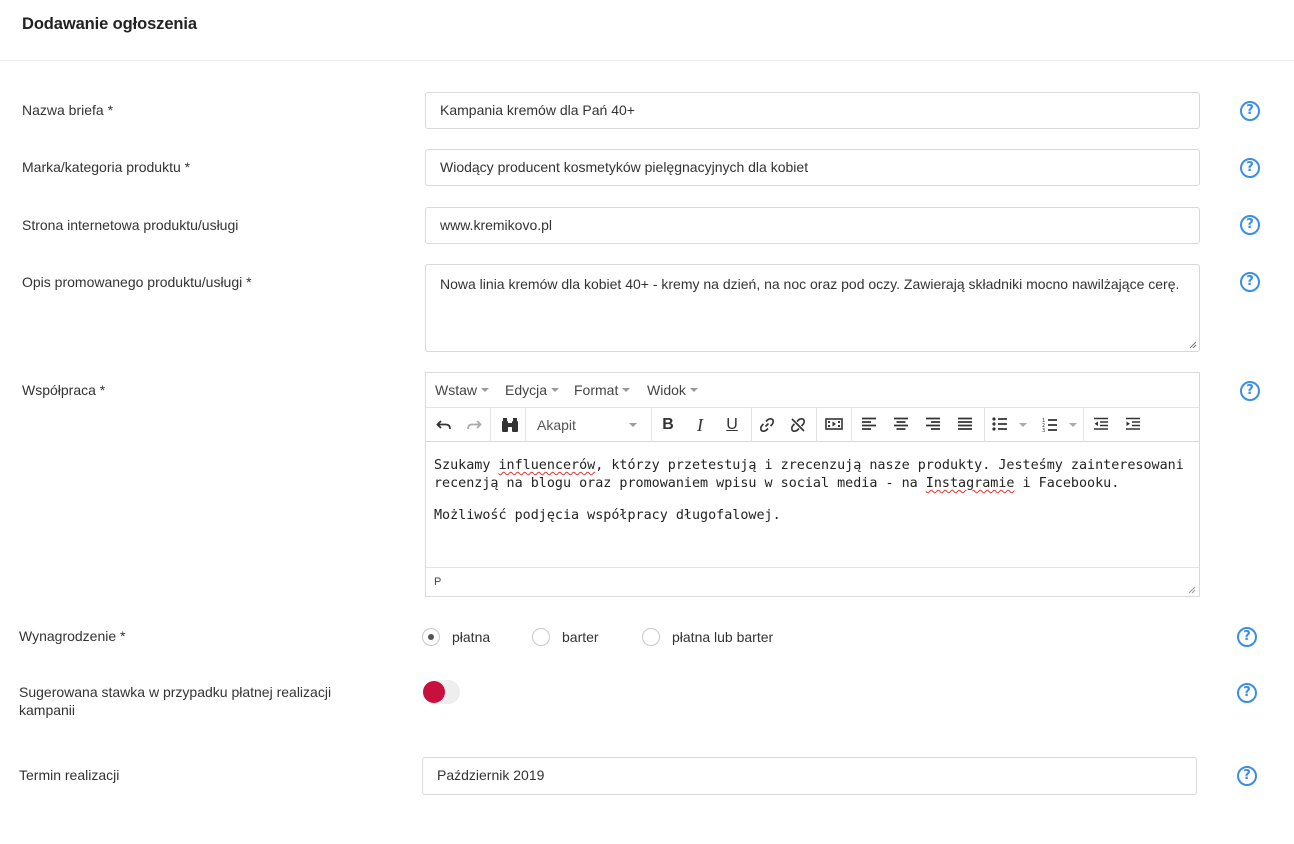  I want to click on deadline-label: Termin realizacji, so click(69, 775).